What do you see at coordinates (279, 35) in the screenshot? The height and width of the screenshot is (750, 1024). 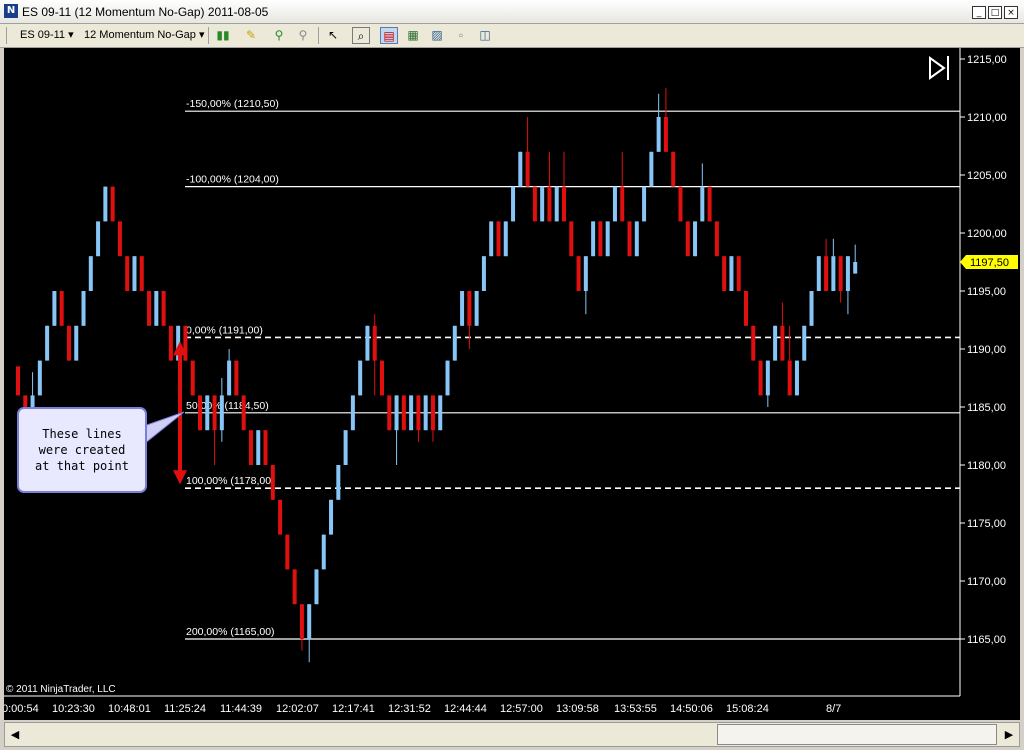 I see `add-indicator-icon: ⚲` at bounding box center [279, 35].